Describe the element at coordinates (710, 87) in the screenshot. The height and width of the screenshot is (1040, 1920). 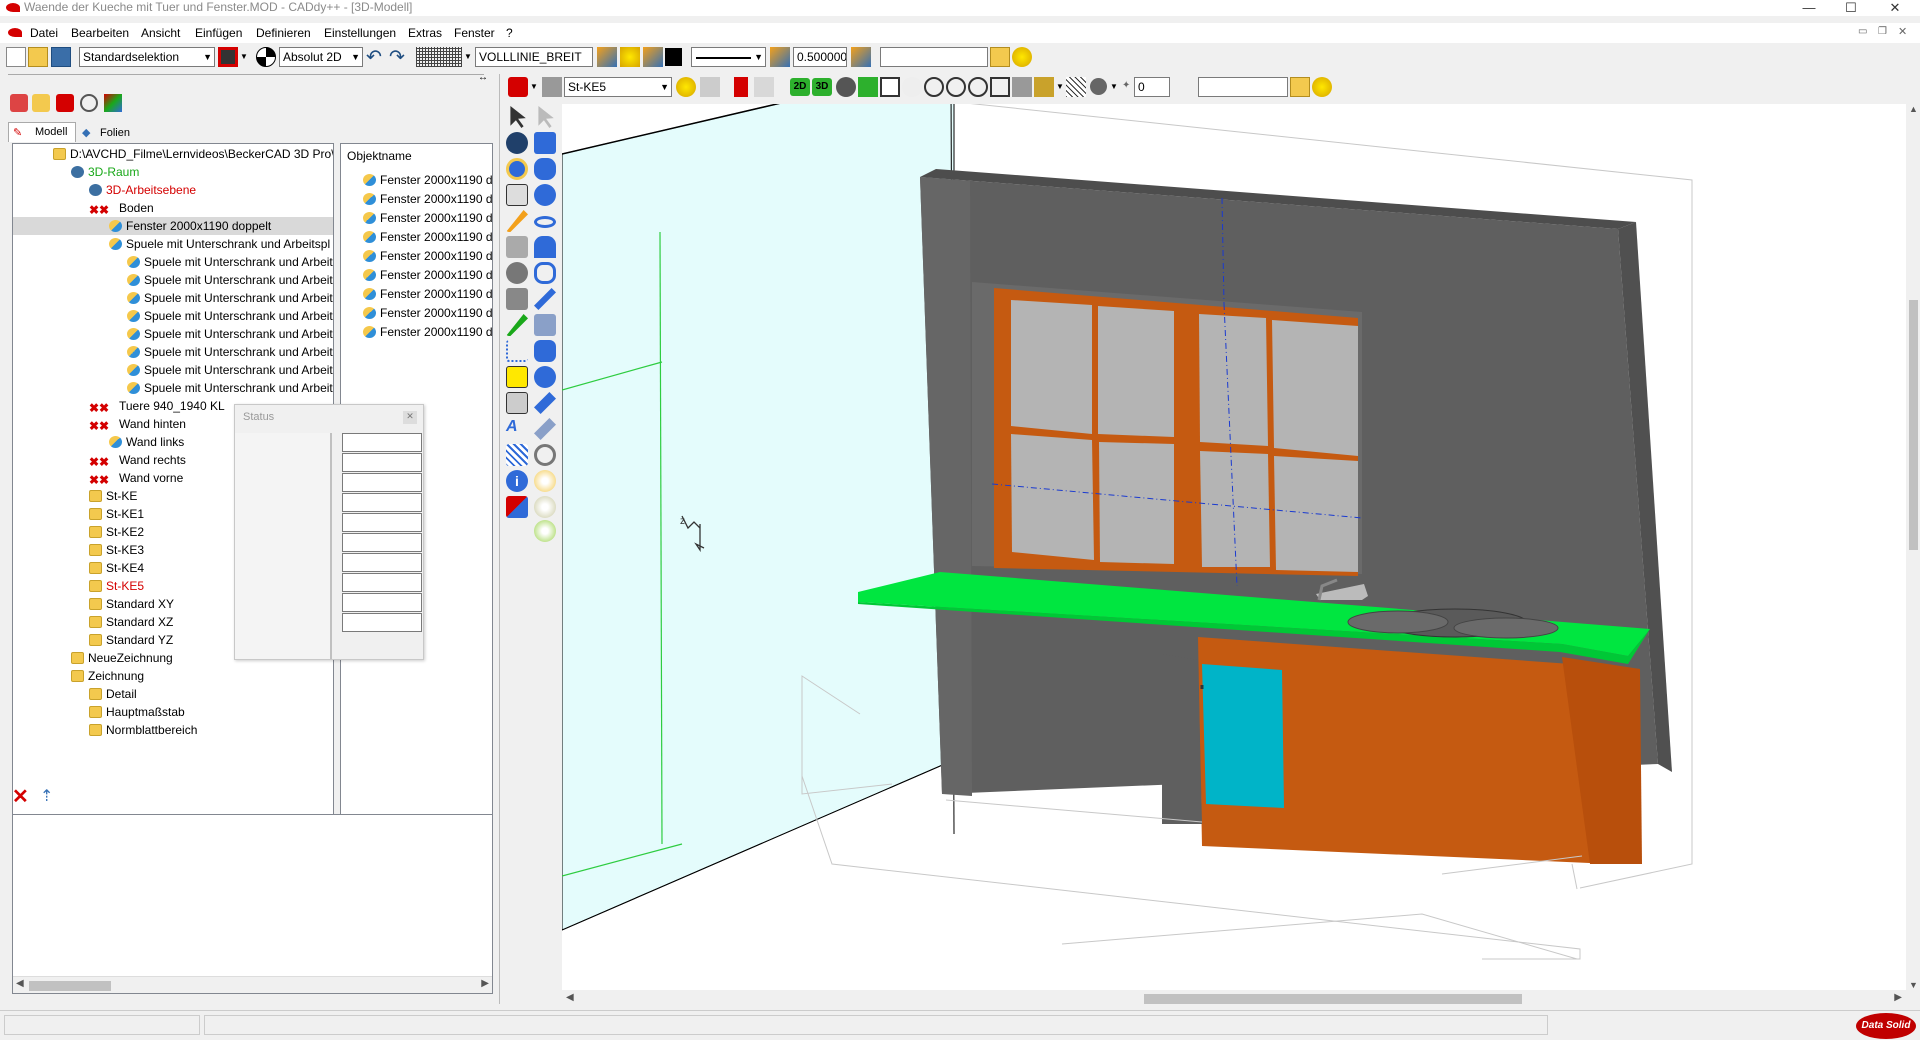
I see `select-arrow-icon` at that location.